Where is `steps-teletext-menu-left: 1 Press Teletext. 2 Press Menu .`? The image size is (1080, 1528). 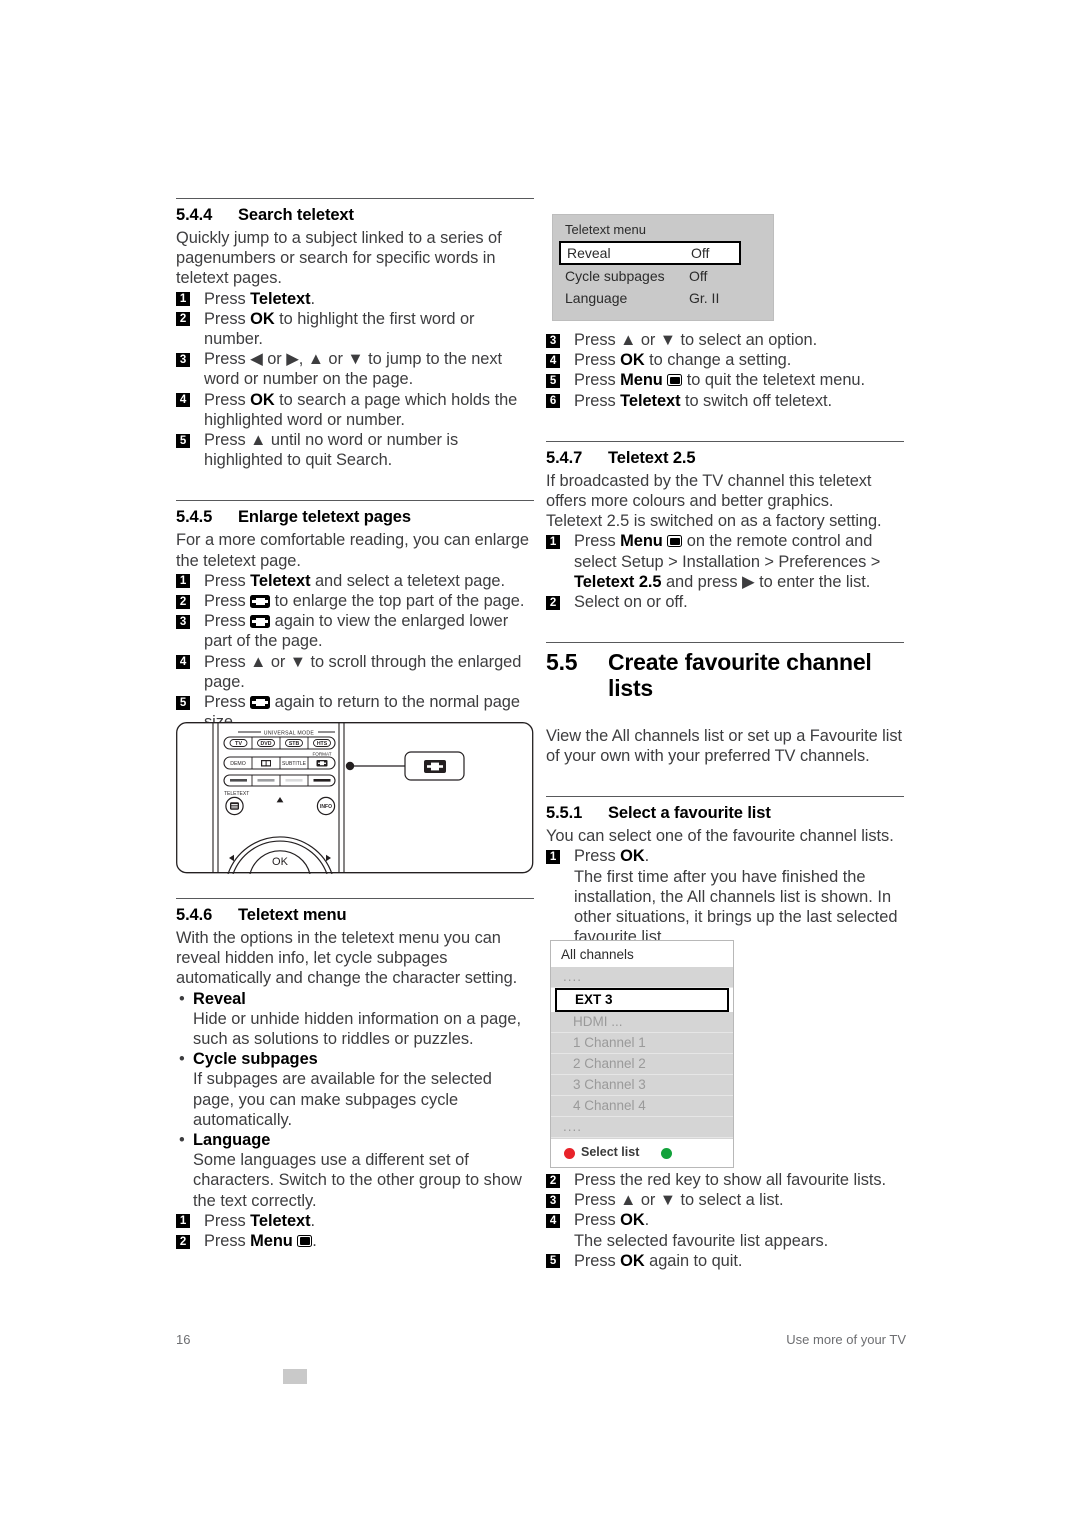 steps-teletext-menu-left: 1 Press Teletext. 2 Press Menu . is located at coordinates (355, 1231).